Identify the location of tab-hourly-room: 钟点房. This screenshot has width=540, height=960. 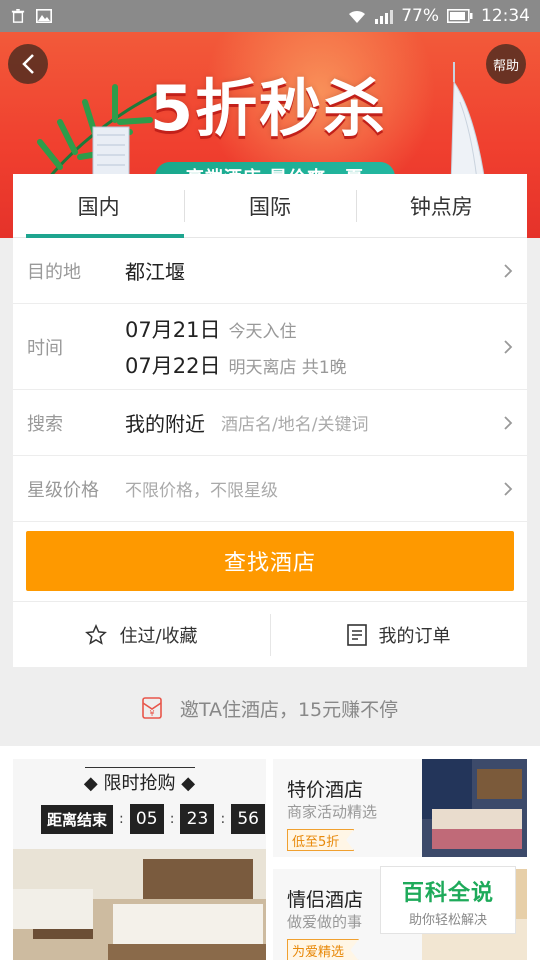
(441, 205).